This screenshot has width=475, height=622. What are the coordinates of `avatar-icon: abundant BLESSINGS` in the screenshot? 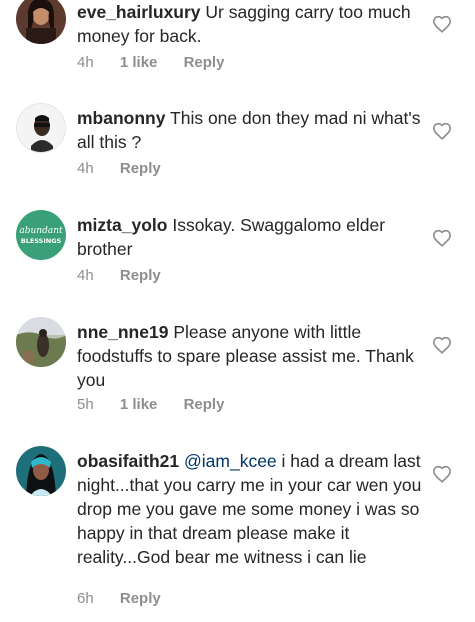 It's located at (41, 235).